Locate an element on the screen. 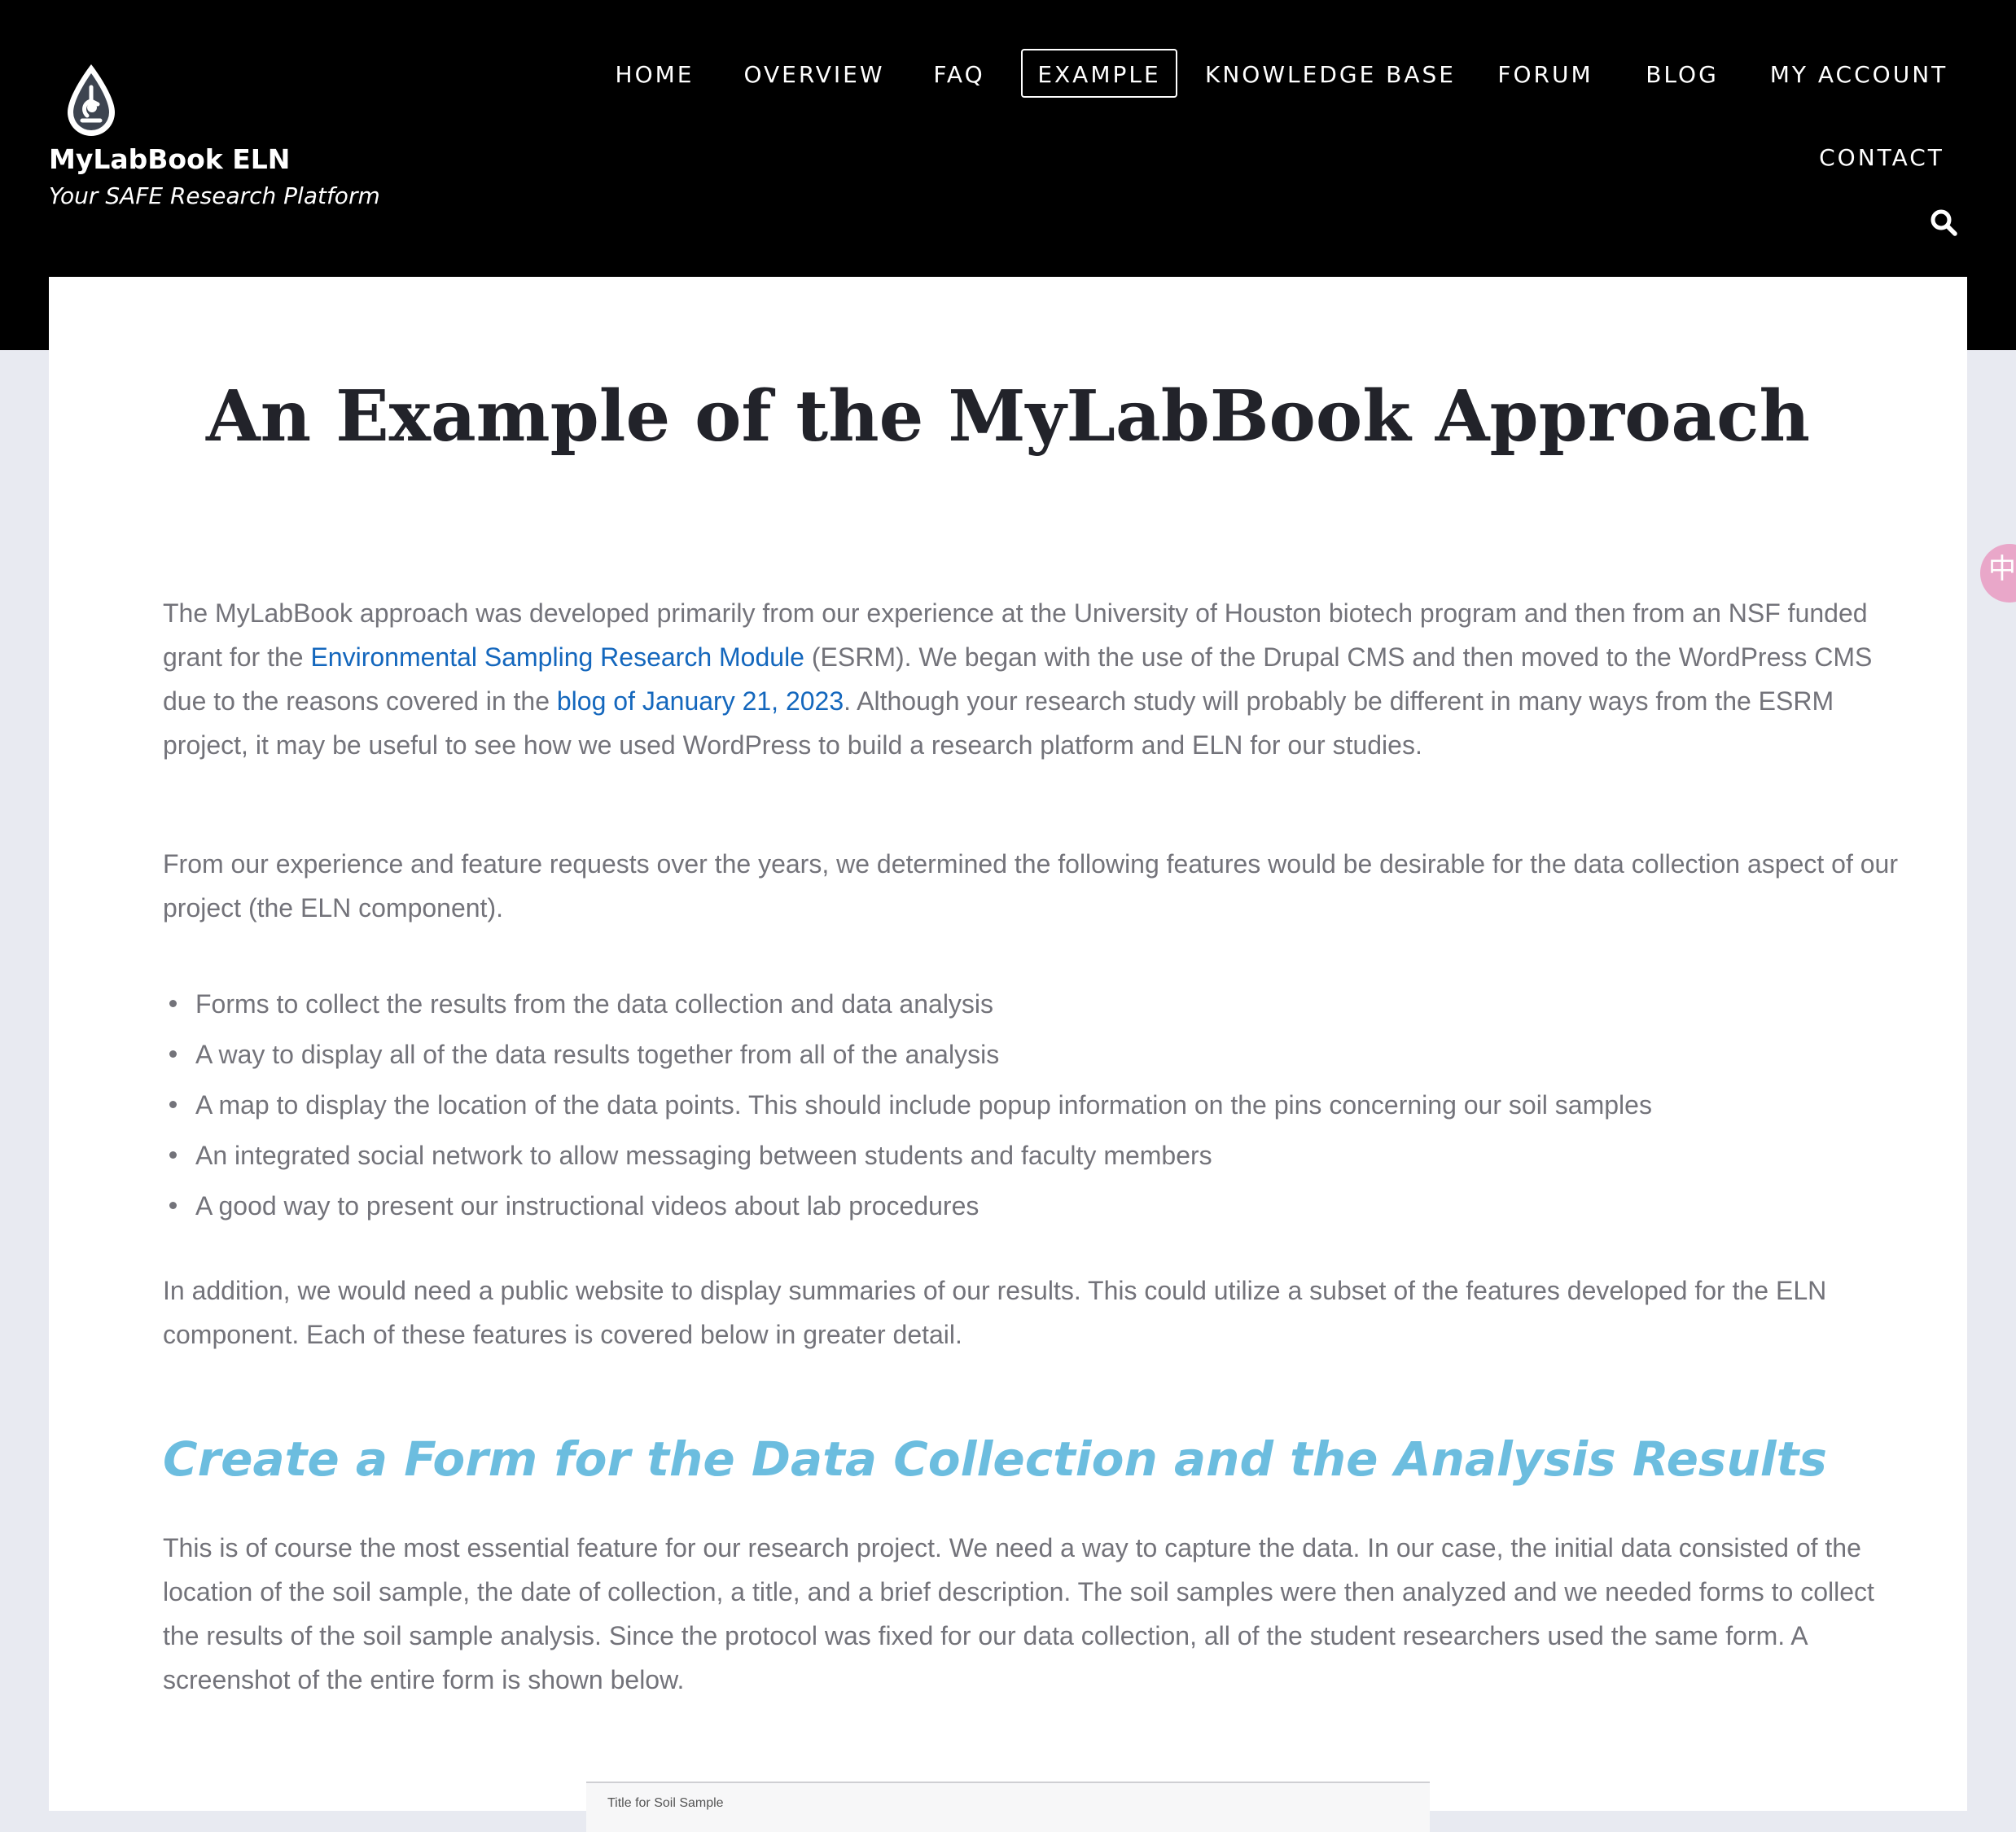  nav-blog: BLOG is located at coordinates (1682, 74).